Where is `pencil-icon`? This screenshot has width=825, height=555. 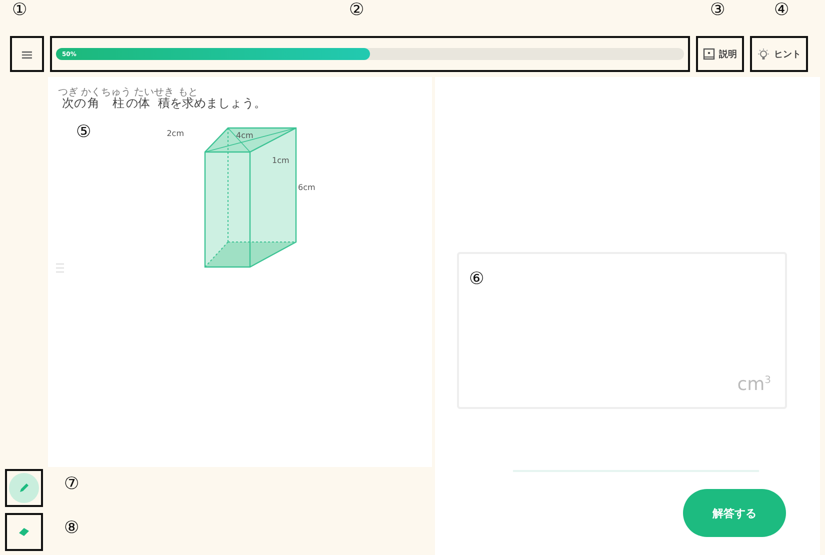
pencil-icon is located at coordinates (24, 488).